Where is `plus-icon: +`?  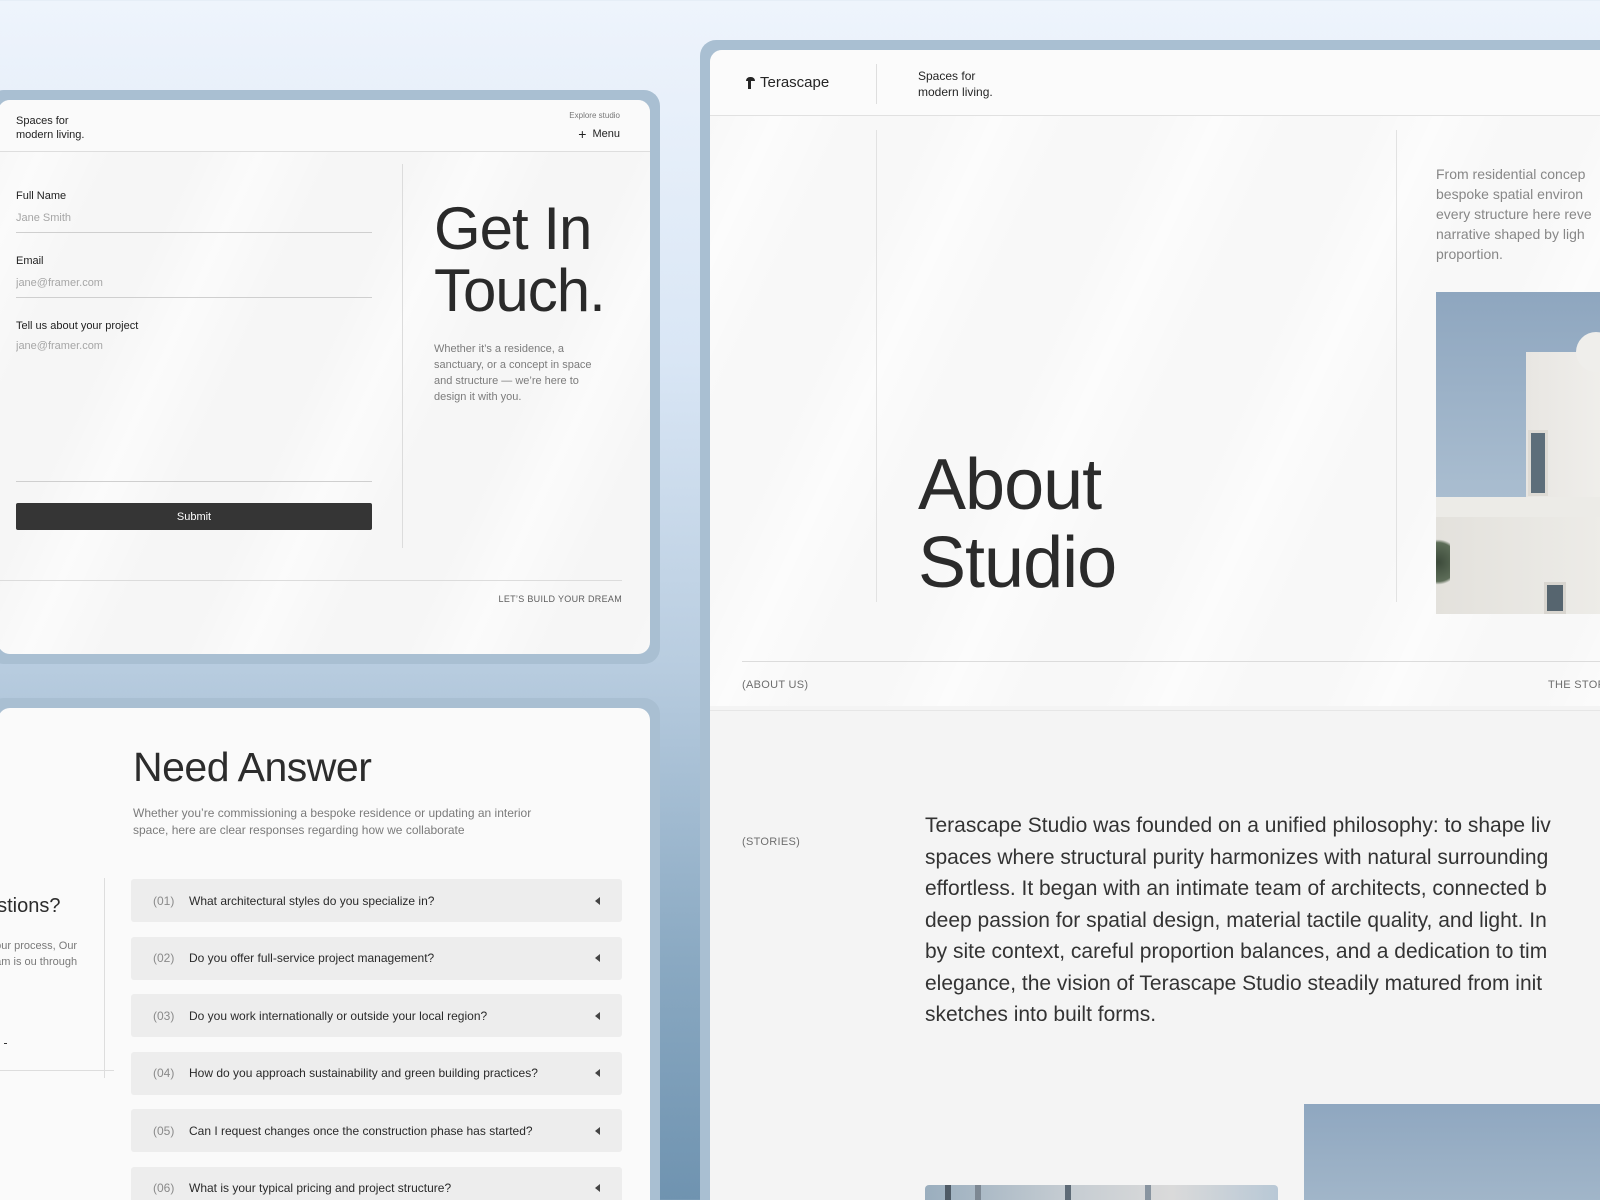
plus-icon: + is located at coordinates (582, 134).